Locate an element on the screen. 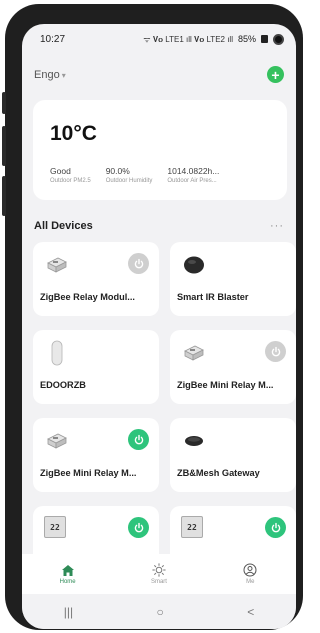  add-device-button: + is located at coordinates (275, 74).